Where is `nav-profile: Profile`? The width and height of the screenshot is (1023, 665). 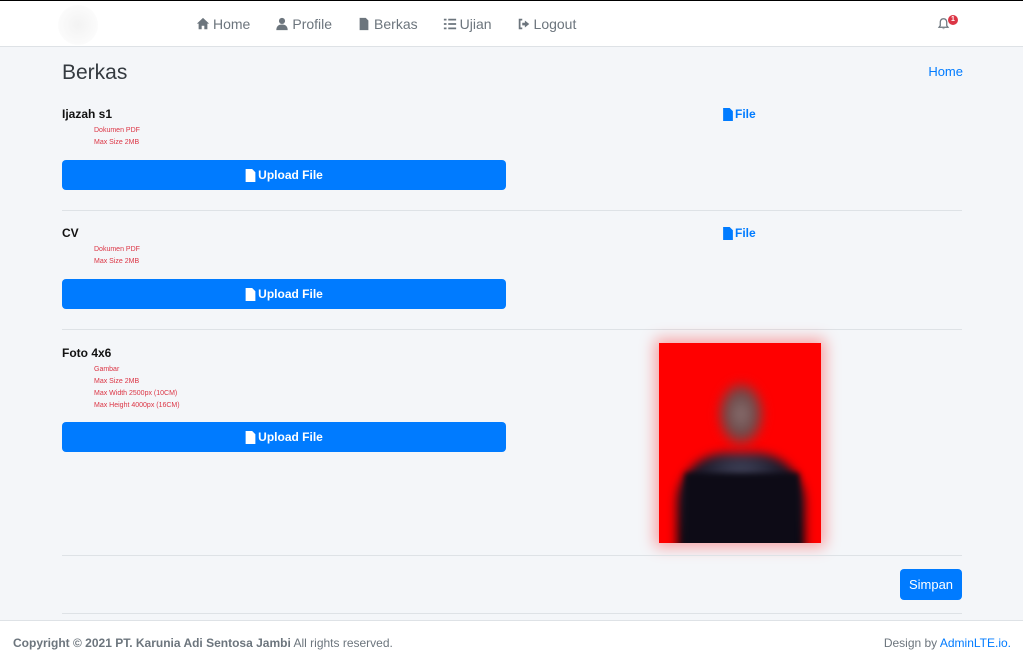
nav-profile: Profile is located at coordinates (303, 24).